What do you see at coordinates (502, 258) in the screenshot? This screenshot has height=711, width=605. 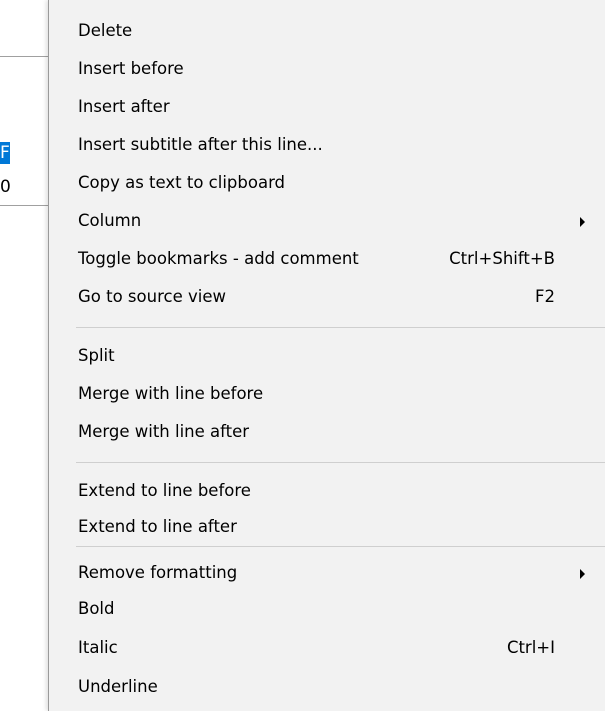 I see `menu-item-shortcut: Ctrl+Shift+B` at bounding box center [502, 258].